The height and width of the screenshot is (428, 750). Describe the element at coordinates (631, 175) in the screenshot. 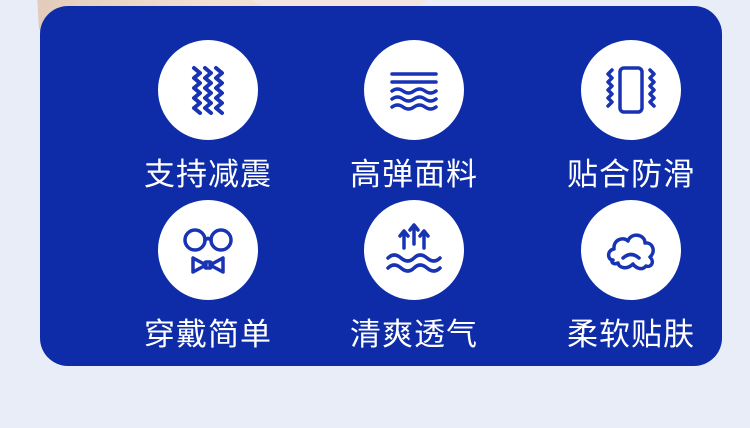

I see `feature-label: 贴合防滑` at that location.